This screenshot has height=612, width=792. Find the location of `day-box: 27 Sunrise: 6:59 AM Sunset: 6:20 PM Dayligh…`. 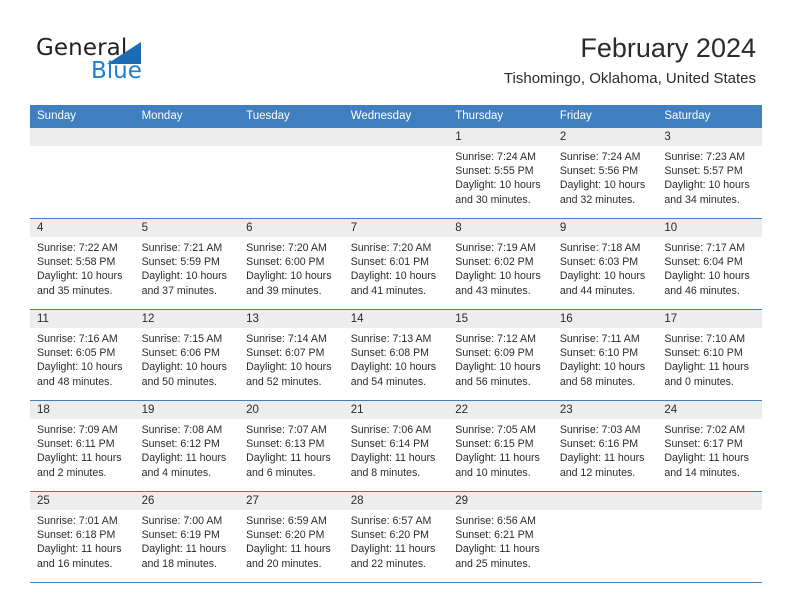

day-box: 27 Sunrise: 6:59 AM Sunset: 6:20 PM Dayligh… is located at coordinates (291, 536).